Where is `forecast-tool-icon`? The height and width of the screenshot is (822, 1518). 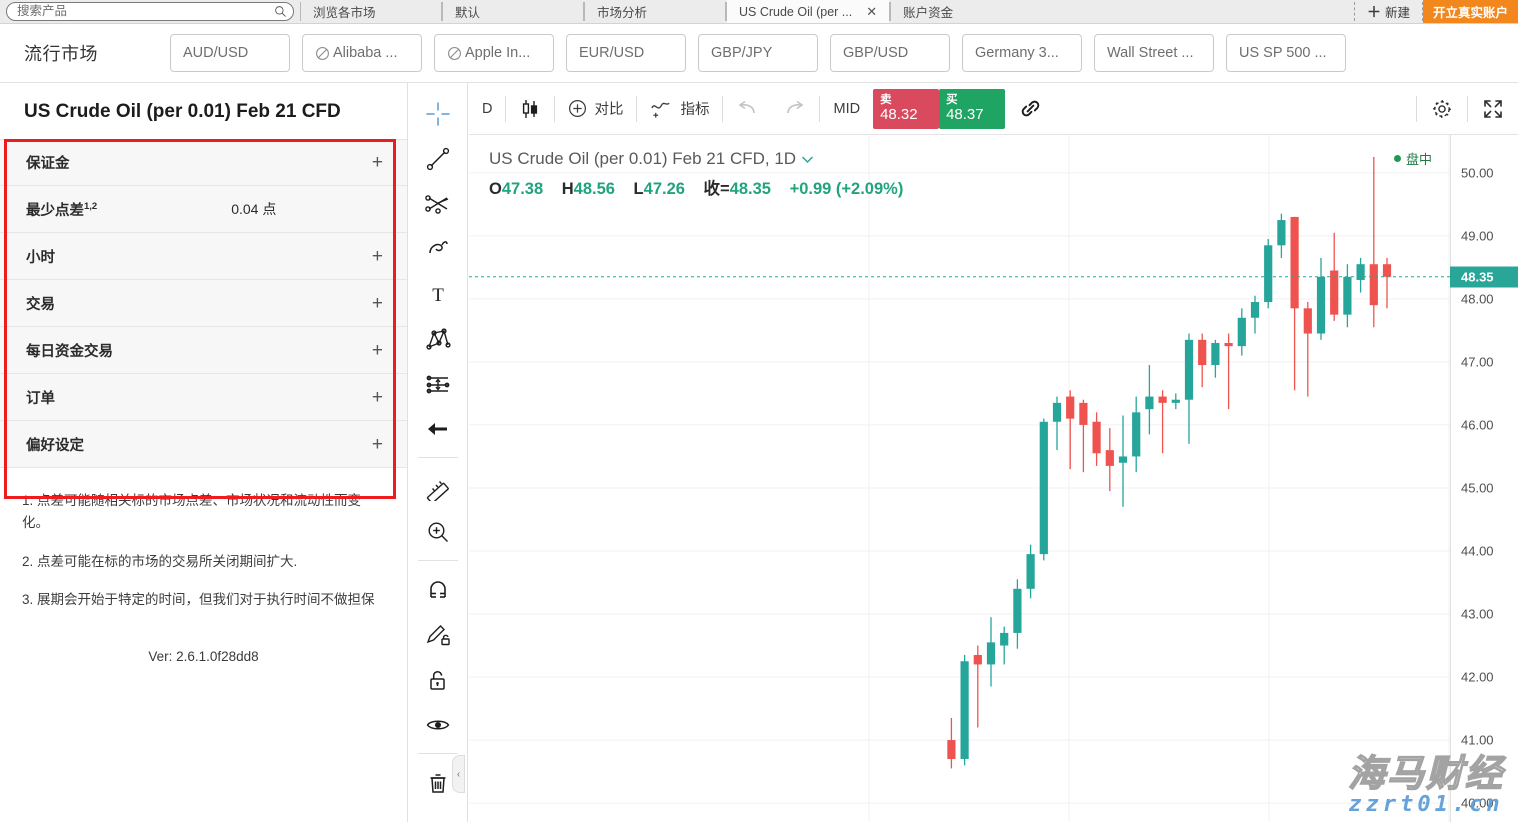 forecast-tool-icon is located at coordinates (438, 383).